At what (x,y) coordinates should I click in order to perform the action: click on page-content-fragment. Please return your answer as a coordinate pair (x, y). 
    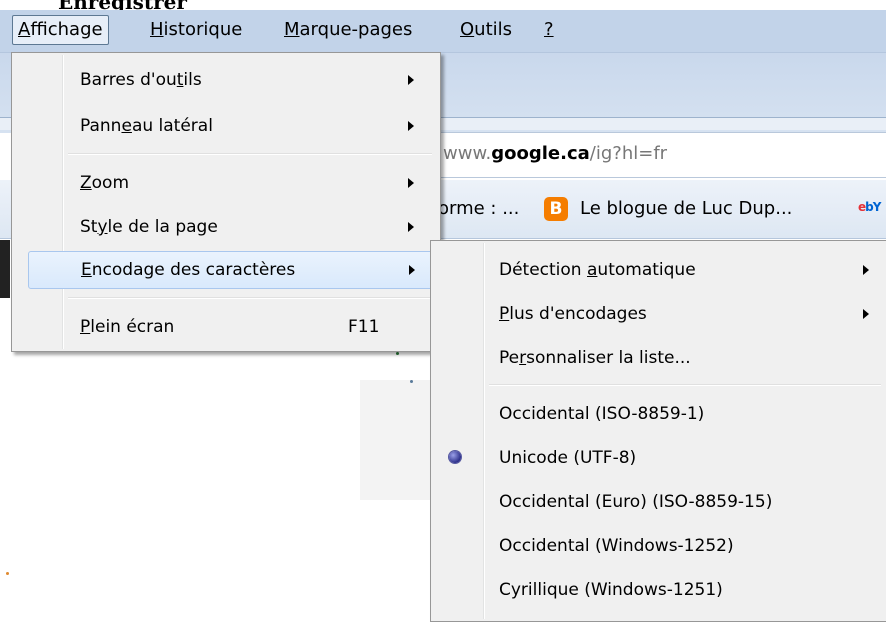
    Looking at the image, I should click on (400, 440).